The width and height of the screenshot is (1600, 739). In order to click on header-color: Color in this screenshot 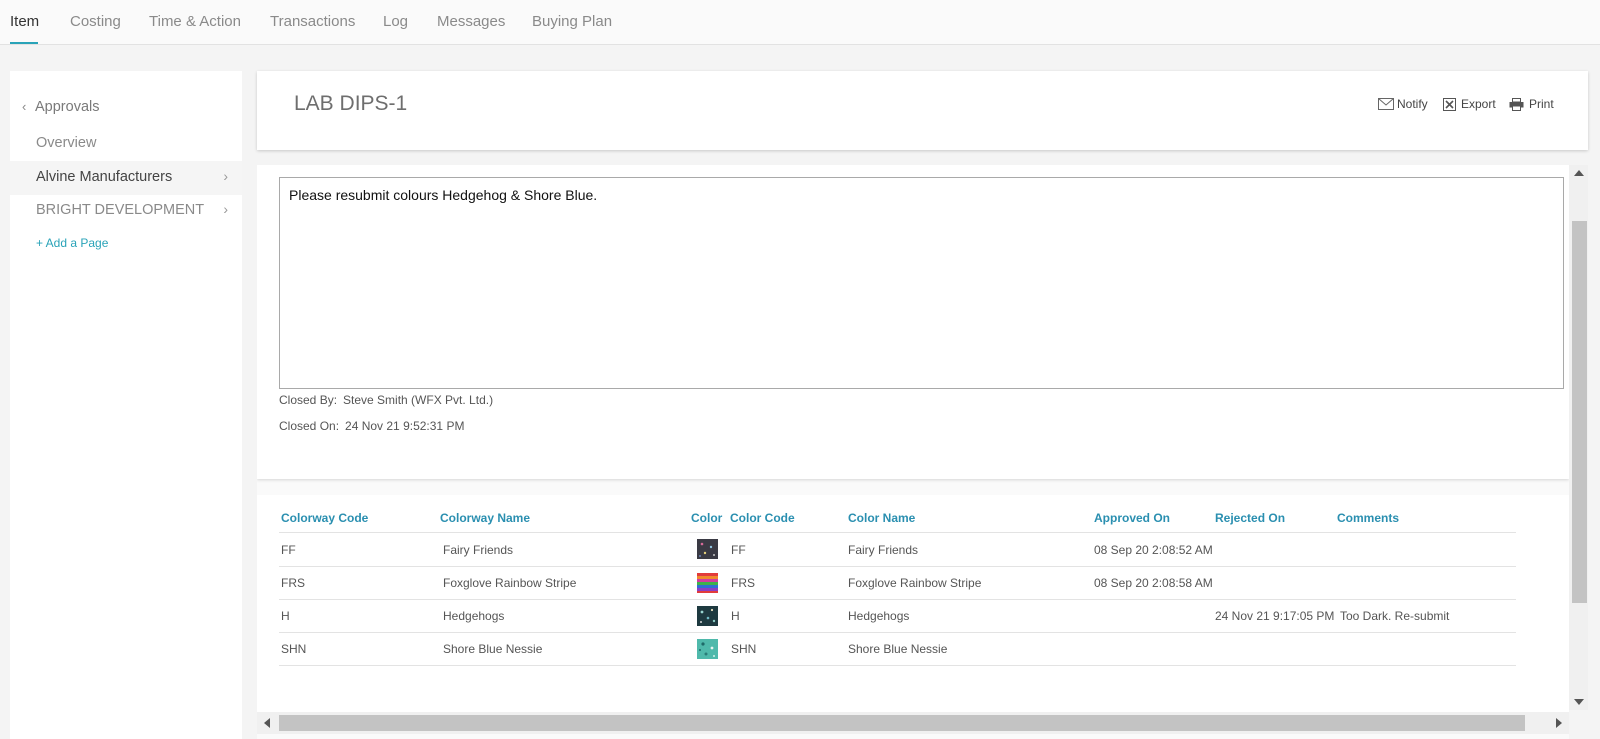, I will do `click(706, 518)`.